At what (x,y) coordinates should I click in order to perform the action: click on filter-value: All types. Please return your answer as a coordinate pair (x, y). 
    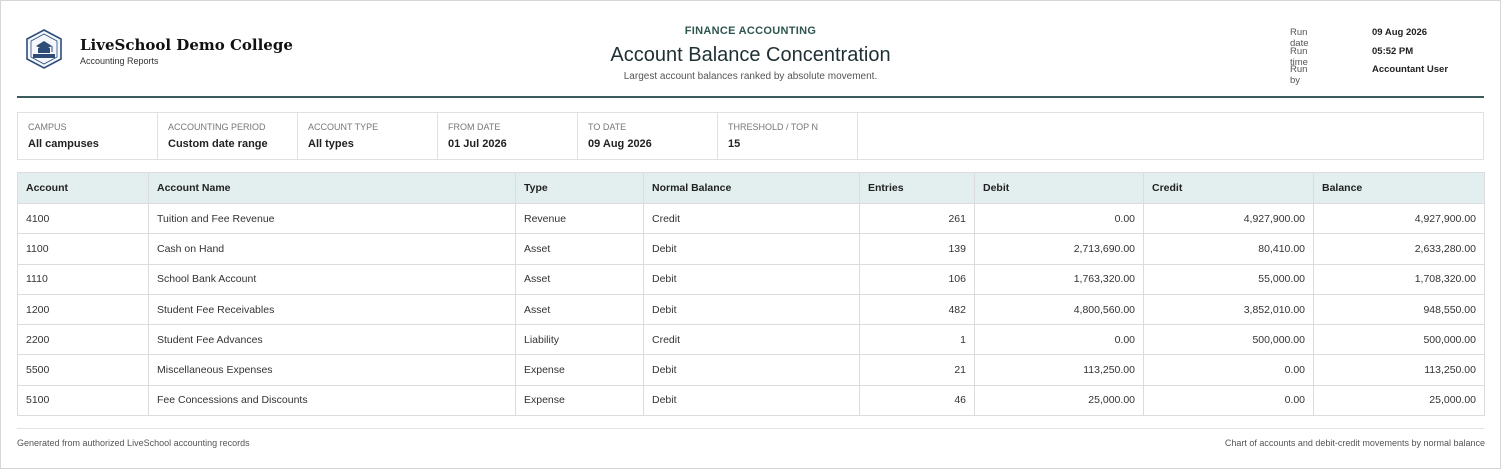
    Looking at the image, I should click on (331, 144).